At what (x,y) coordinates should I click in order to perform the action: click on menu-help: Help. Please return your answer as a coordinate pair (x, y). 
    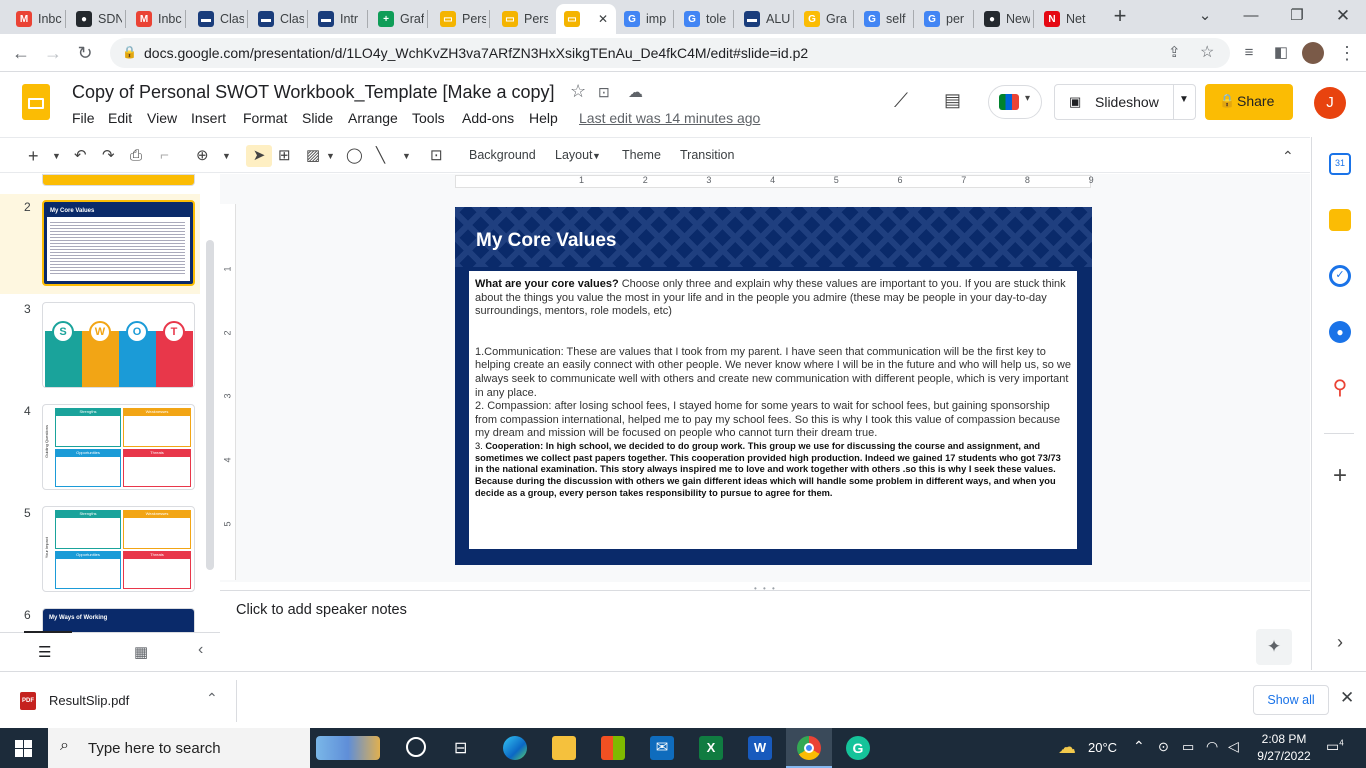
    Looking at the image, I should click on (543, 118).